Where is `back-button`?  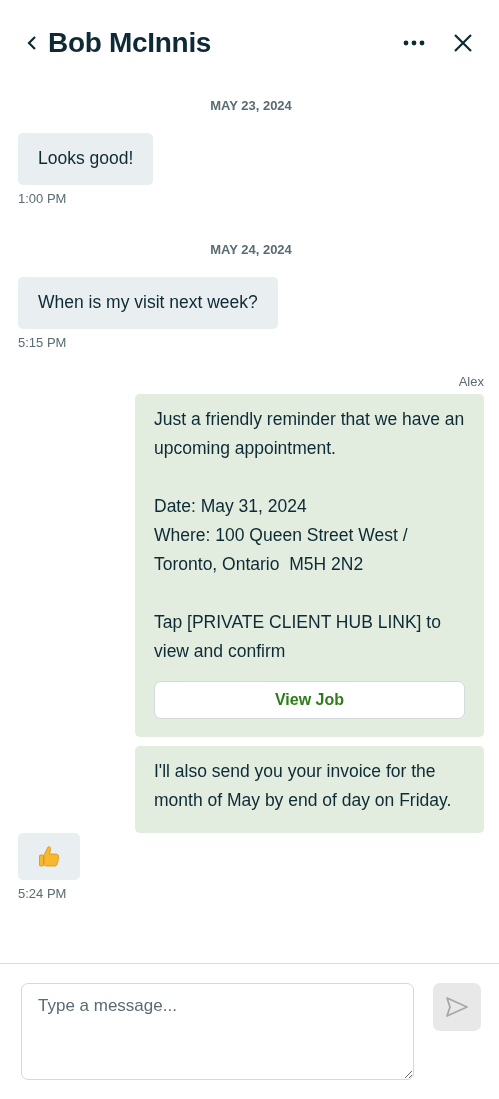
back-button is located at coordinates (32, 43).